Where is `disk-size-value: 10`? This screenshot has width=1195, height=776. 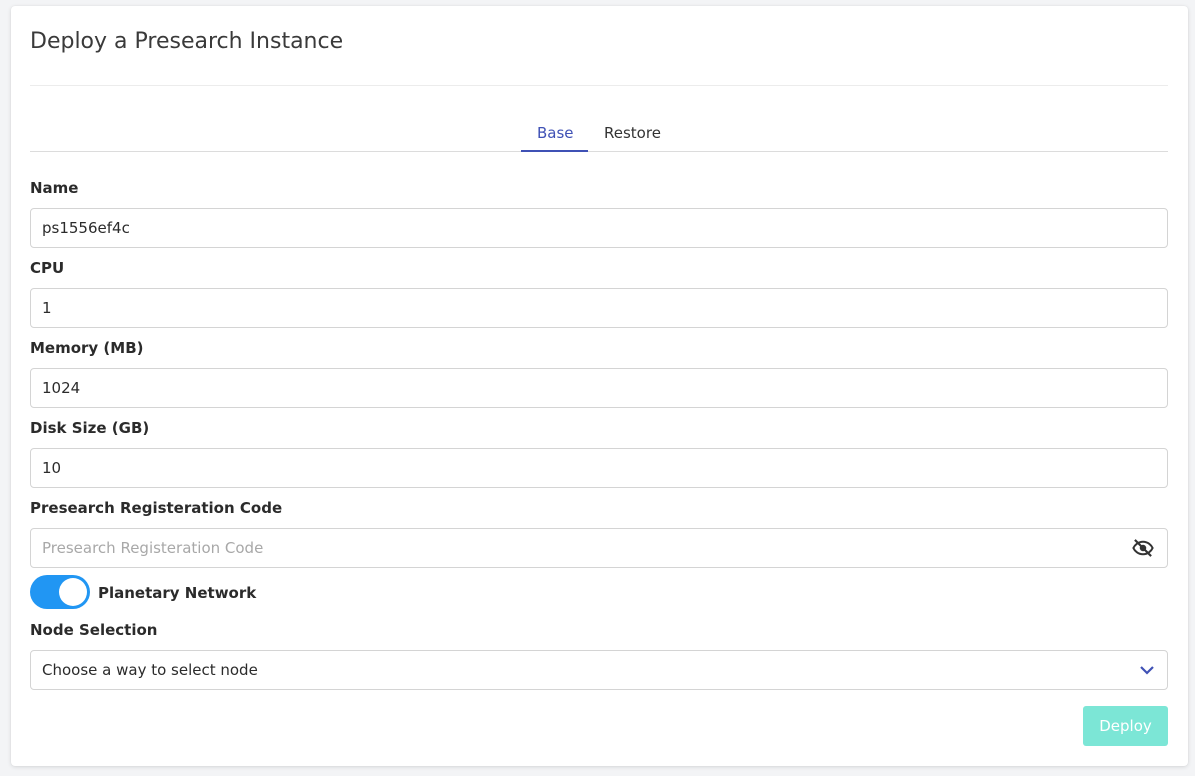
disk-size-value: 10 is located at coordinates (52, 468).